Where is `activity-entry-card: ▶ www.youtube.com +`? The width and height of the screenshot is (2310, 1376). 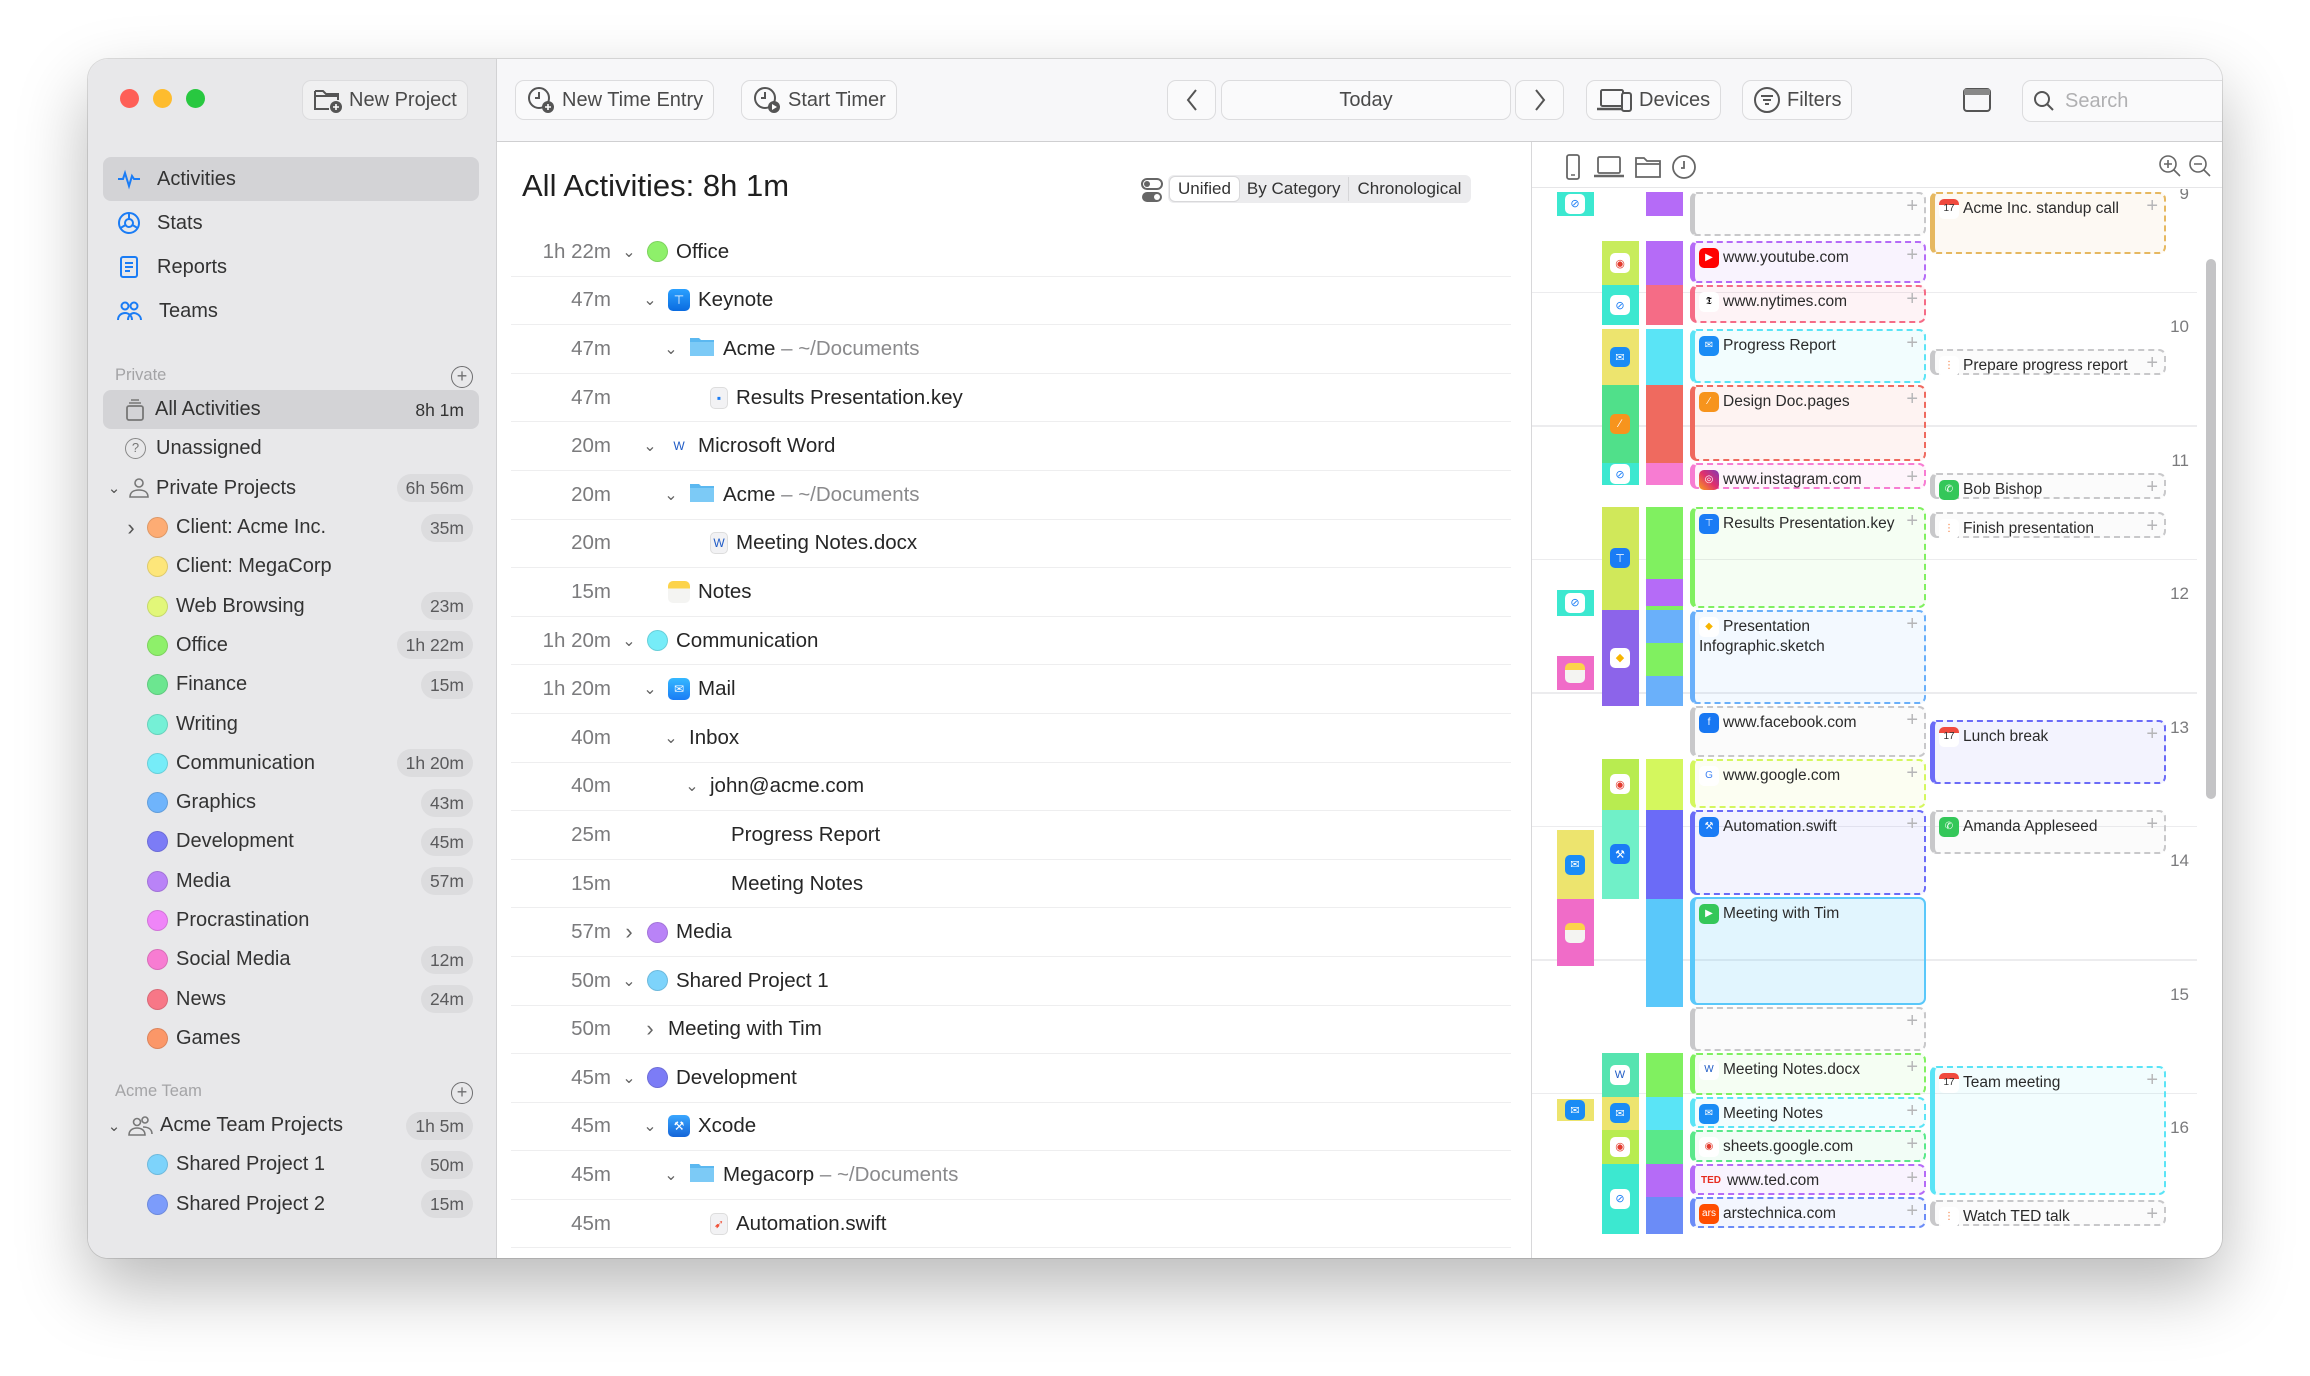 activity-entry-card: ▶ www.youtube.com + is located at coordinates (1808, 262).